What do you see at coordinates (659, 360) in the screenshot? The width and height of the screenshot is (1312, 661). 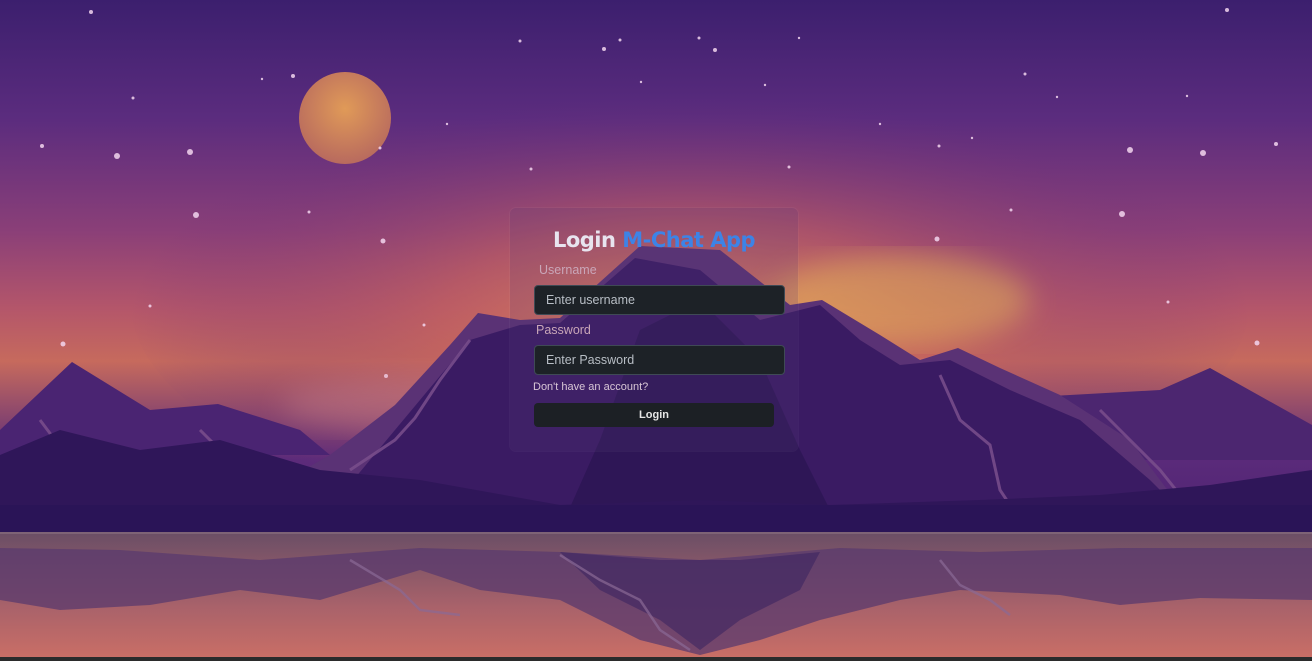 I see `password-input` at bounding box center [659, 360].